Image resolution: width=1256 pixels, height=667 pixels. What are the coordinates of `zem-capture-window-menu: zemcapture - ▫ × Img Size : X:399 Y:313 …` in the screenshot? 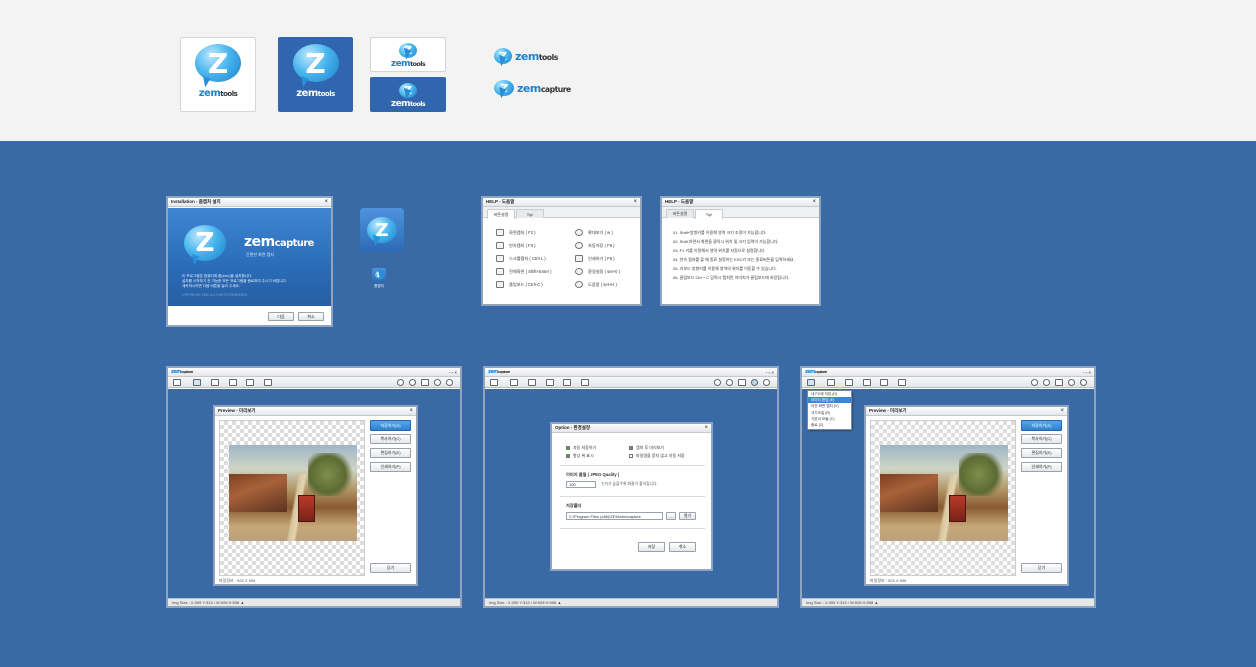 It's located at (948, 487).